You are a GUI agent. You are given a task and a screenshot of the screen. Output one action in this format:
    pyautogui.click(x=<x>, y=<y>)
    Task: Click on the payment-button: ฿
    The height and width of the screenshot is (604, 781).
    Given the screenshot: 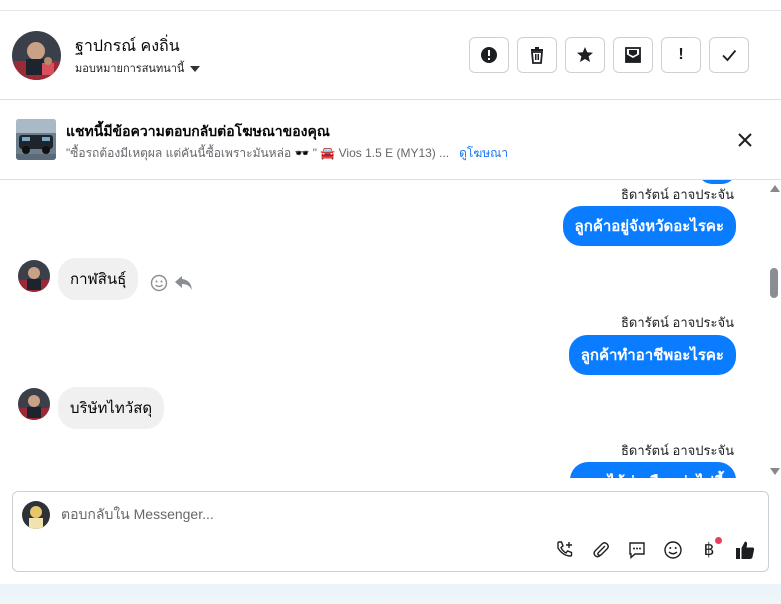 What is the action you would take?
    pyautogui.click(x=710, y=549)
    